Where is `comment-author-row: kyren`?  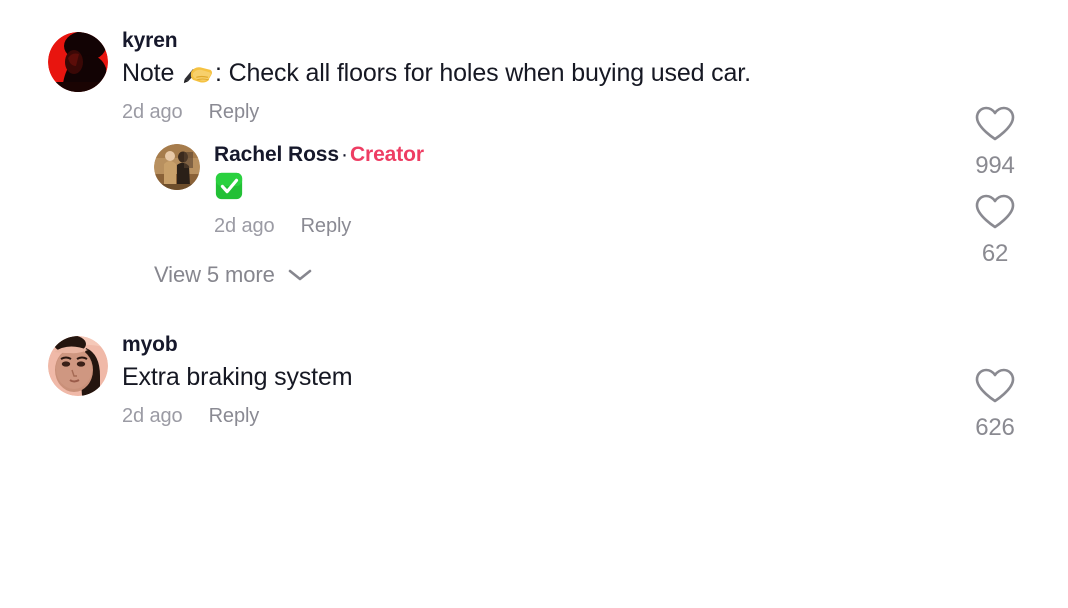 comment-author-row: kyren is located at coordinates (510, 41).